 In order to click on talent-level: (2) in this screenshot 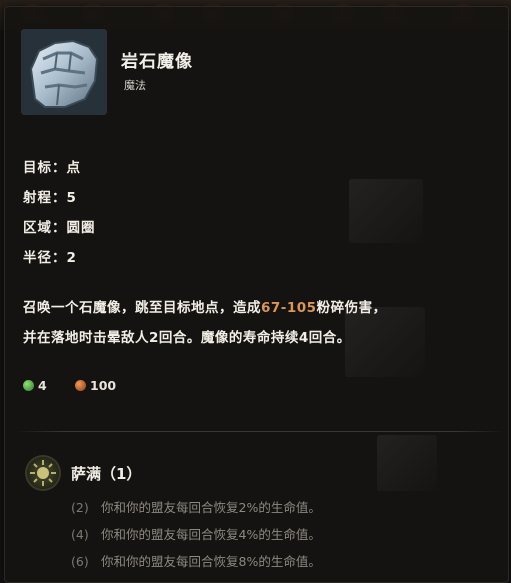, I will do `click(80, 507)`.